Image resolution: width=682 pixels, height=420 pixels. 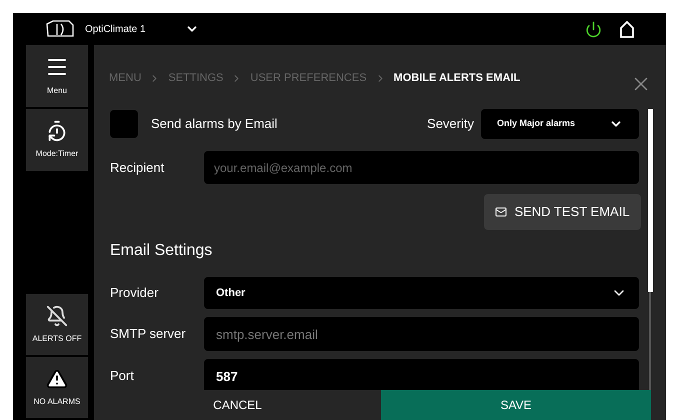 What do you see at coordinates (562, 212) in the screenshot?
I see `send-test-email-button: SEND TEST EMAIL` at bounding box center [562, 212].